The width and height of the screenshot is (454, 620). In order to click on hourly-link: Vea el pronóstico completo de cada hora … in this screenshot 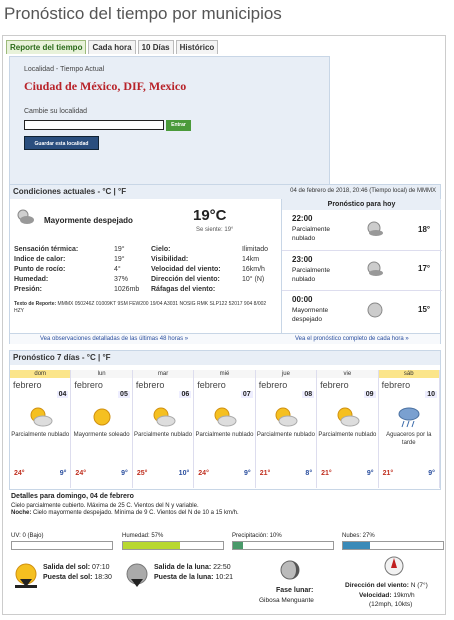, I will do `click(352, 339)`.